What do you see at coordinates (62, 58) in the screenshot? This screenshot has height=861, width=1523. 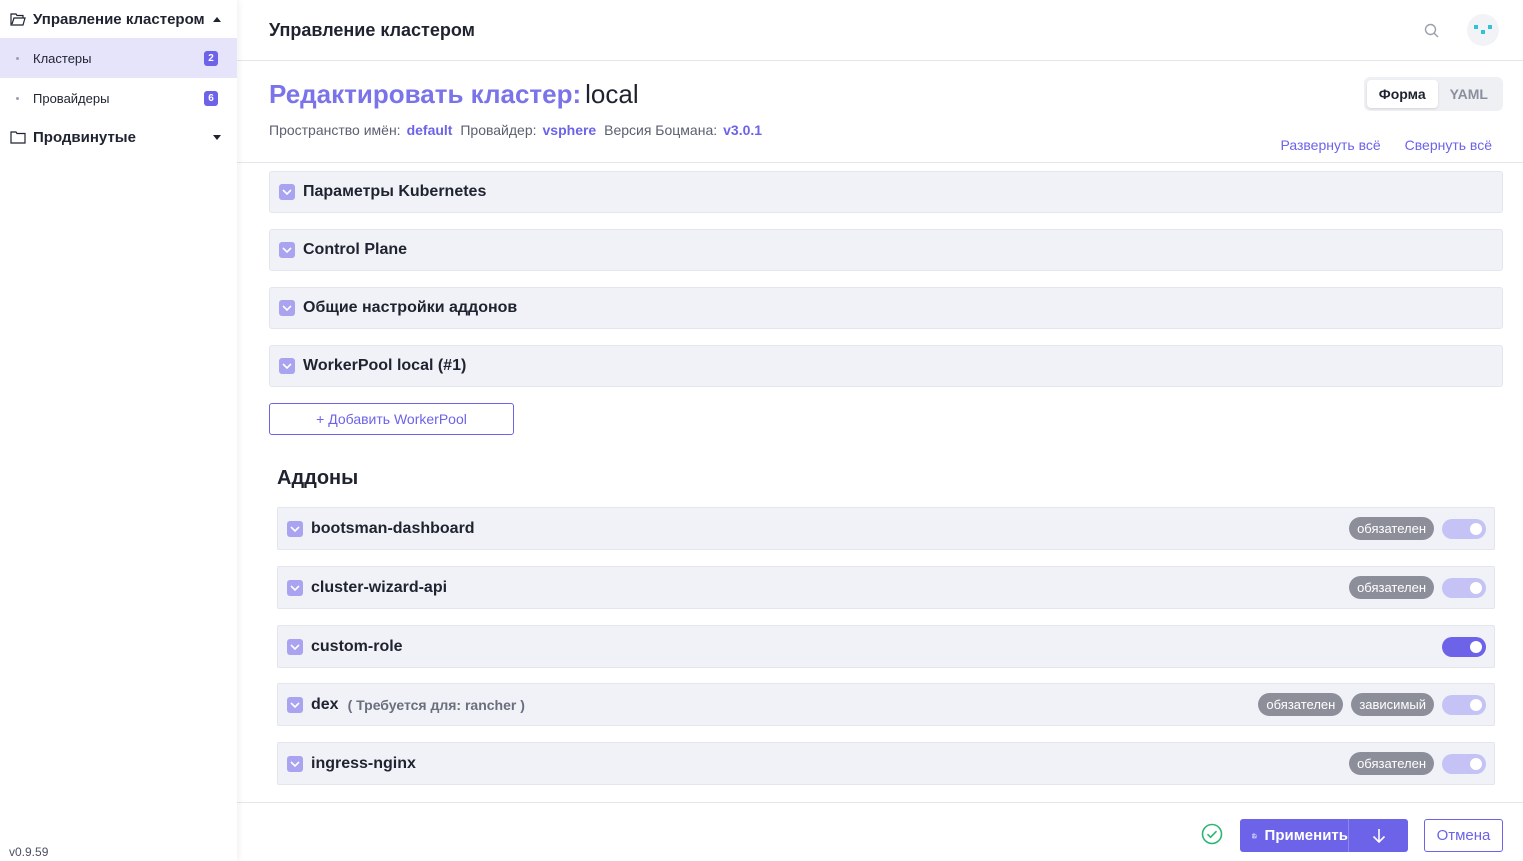 I see `sidebar-item-label: Кластеры` at bounding box center [62, 58].